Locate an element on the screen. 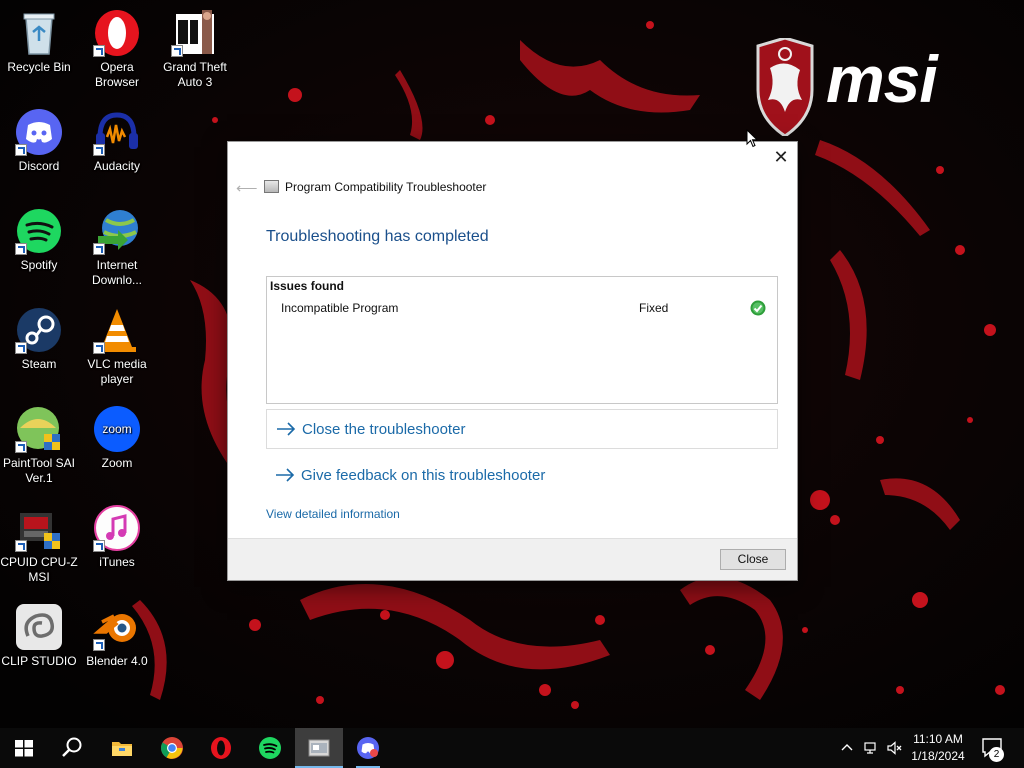 This screenshot has height=768, width=1024. issues-found-panel: Issues found Incompatible Program Fixed is located at coordinates (522, 340).